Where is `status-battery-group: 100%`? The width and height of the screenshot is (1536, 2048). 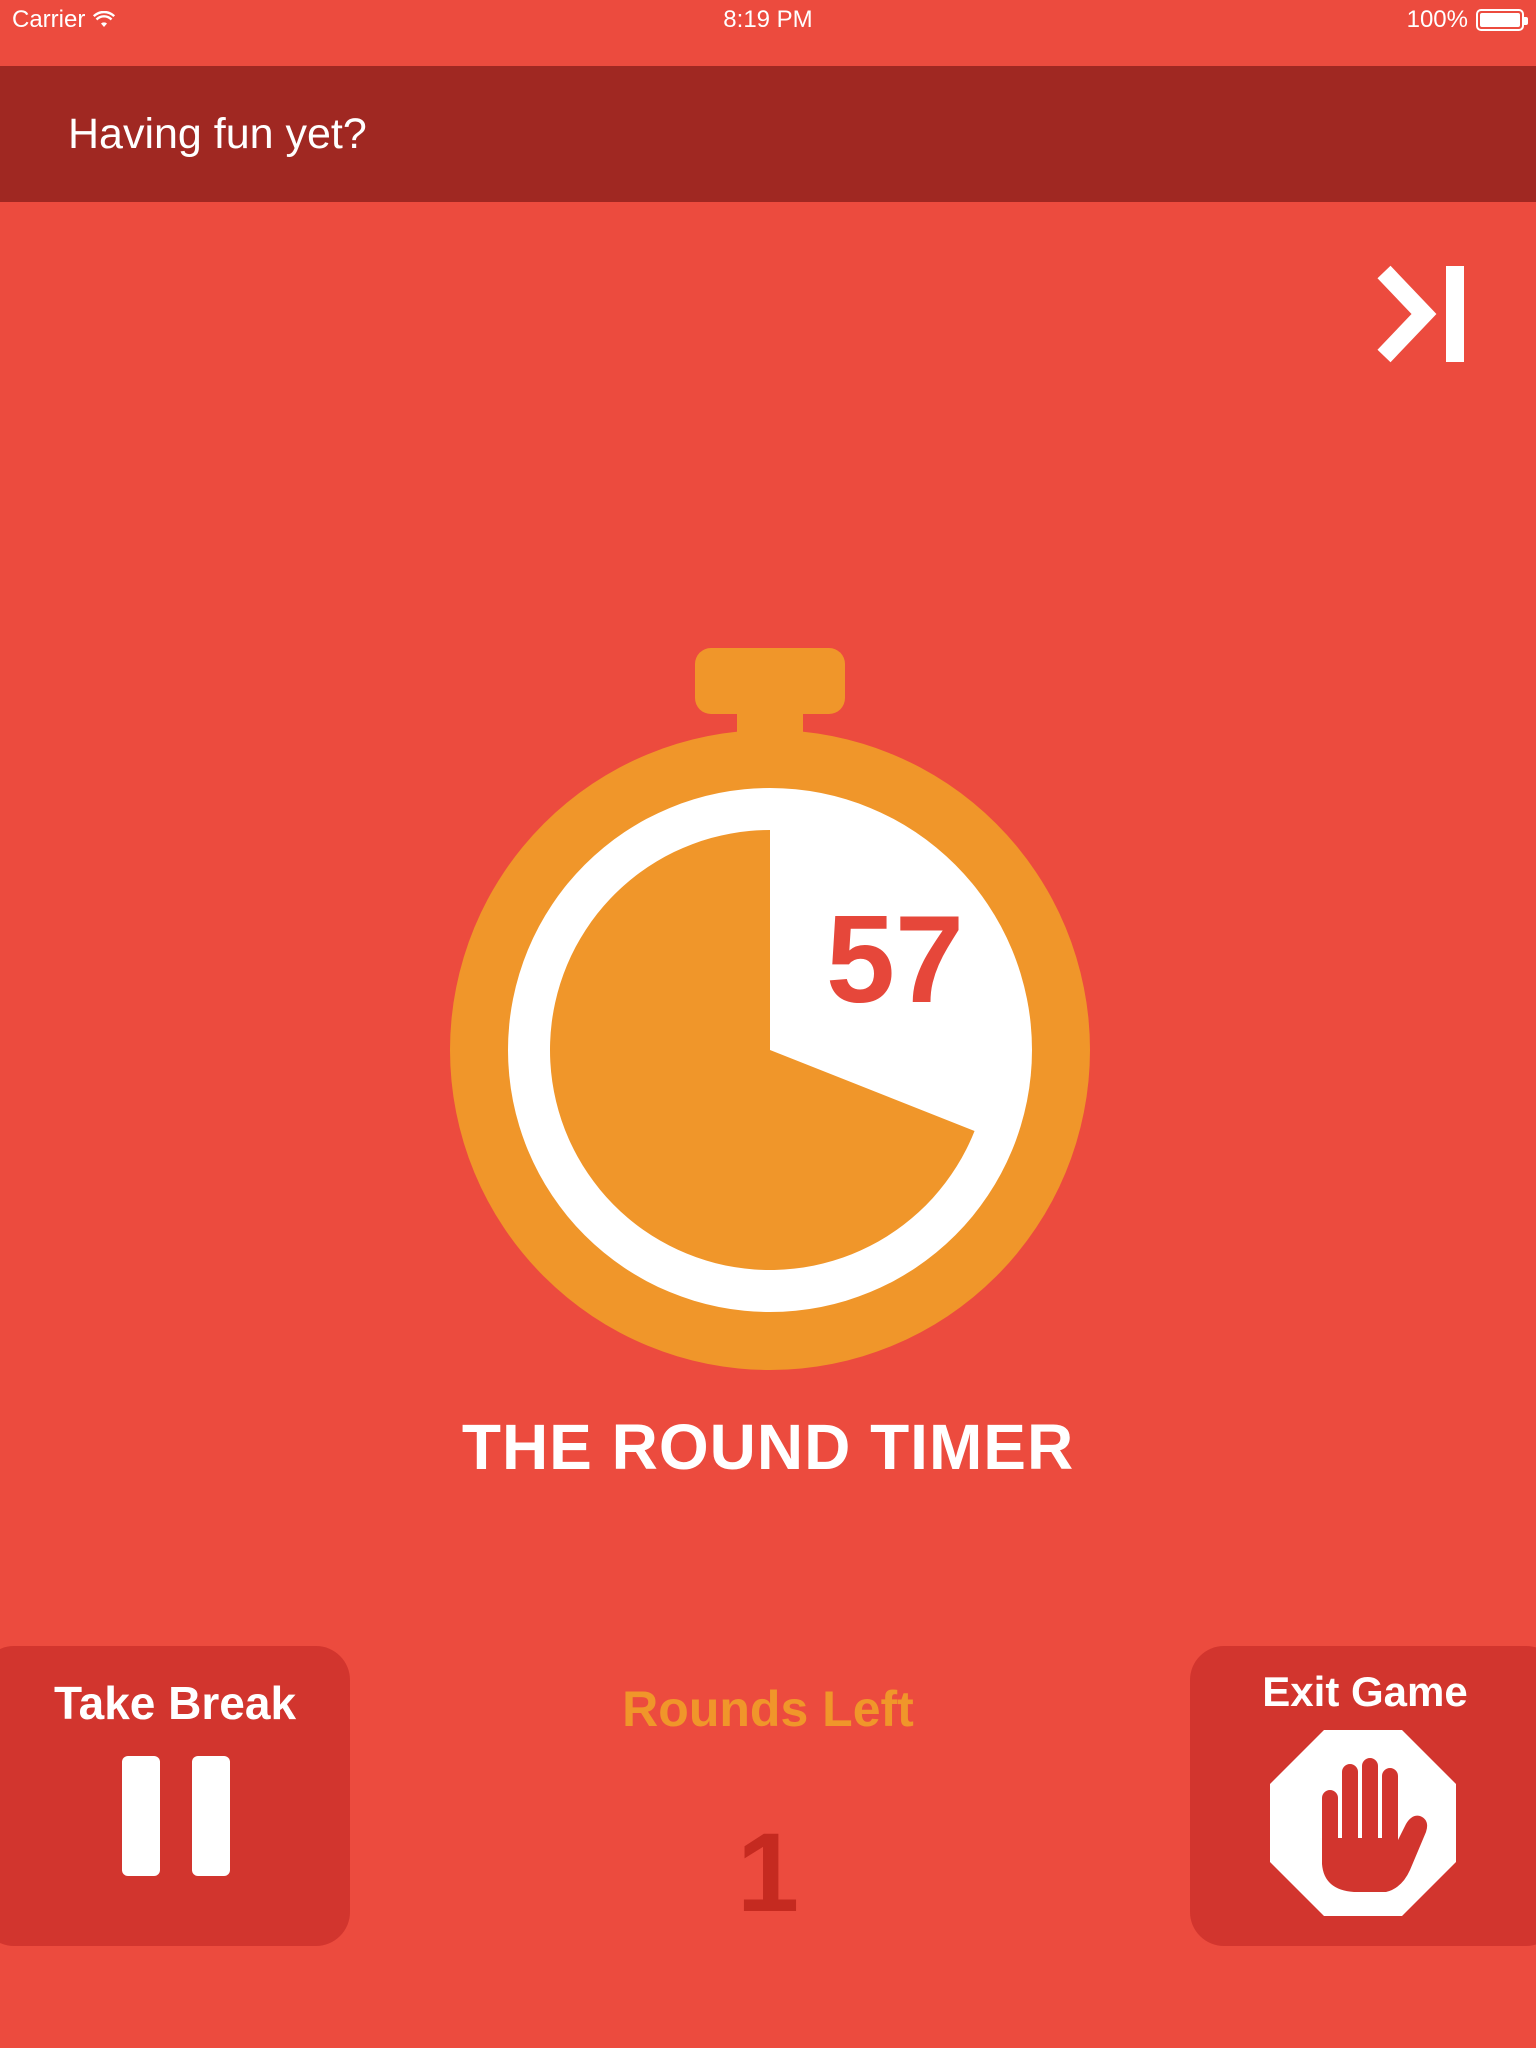
status-battery-group: 100% is located at coordinates (1467, 20).